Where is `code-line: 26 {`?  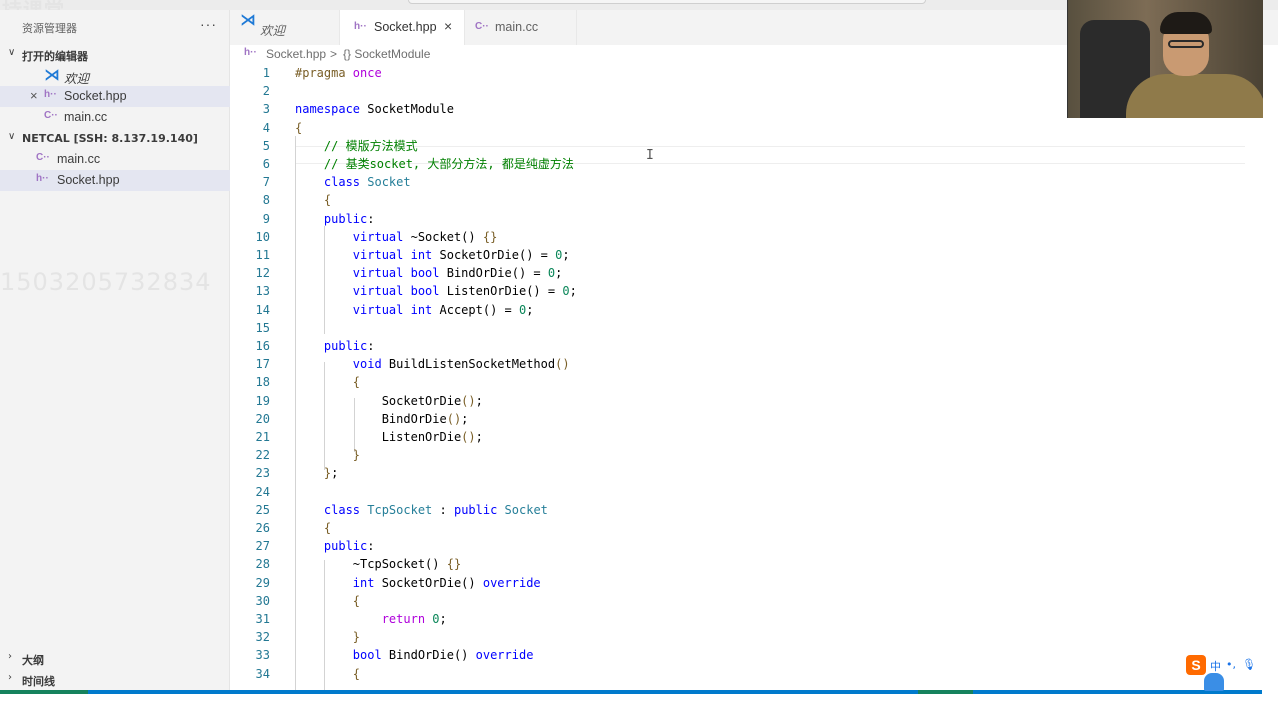
code-line: 26 { is located at coordinates (754, 528).